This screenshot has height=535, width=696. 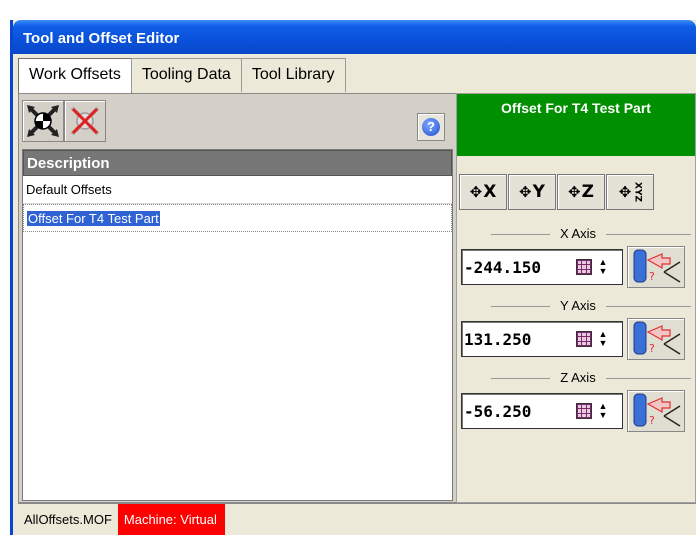 What do you see at coordinates (503, 267) in the screenshot?
I see `x-axis-value: -244.150` at bounding box center [503, 267].